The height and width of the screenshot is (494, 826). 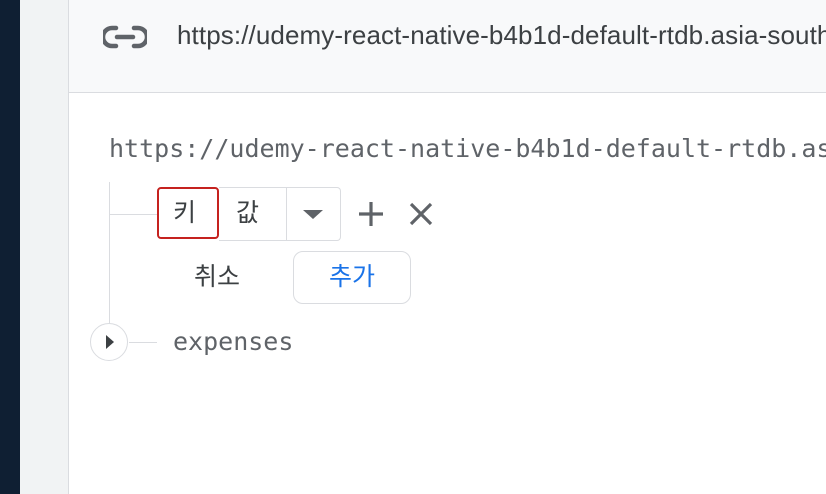 I want to click on close-icon, so click(x=421, y=214).